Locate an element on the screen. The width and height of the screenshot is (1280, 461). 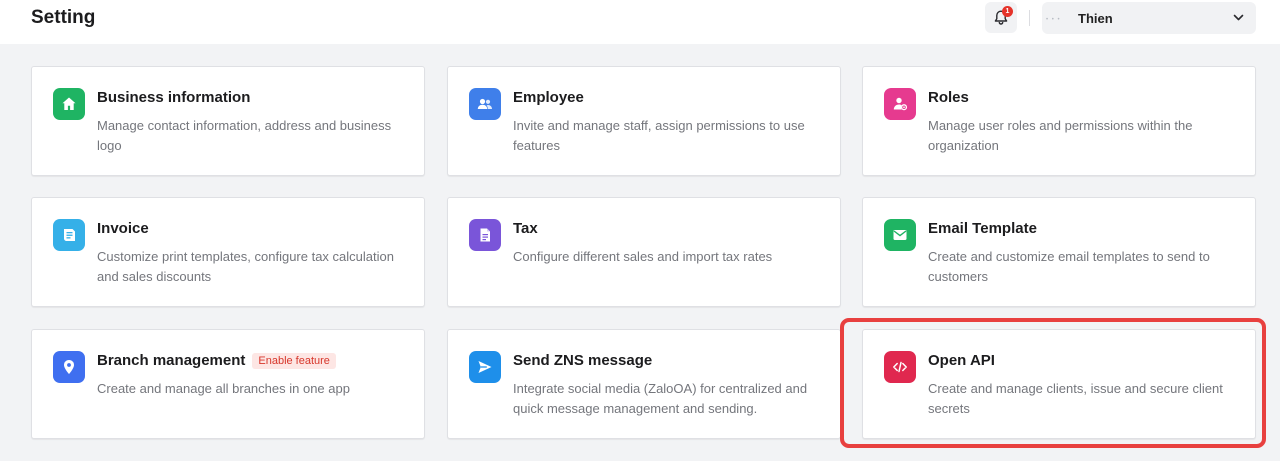
card-title: Employee is located at coordinates (548, 97).